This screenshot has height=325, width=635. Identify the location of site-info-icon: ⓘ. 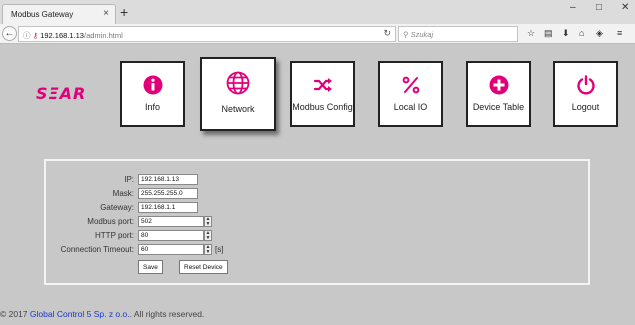
(27, 35).